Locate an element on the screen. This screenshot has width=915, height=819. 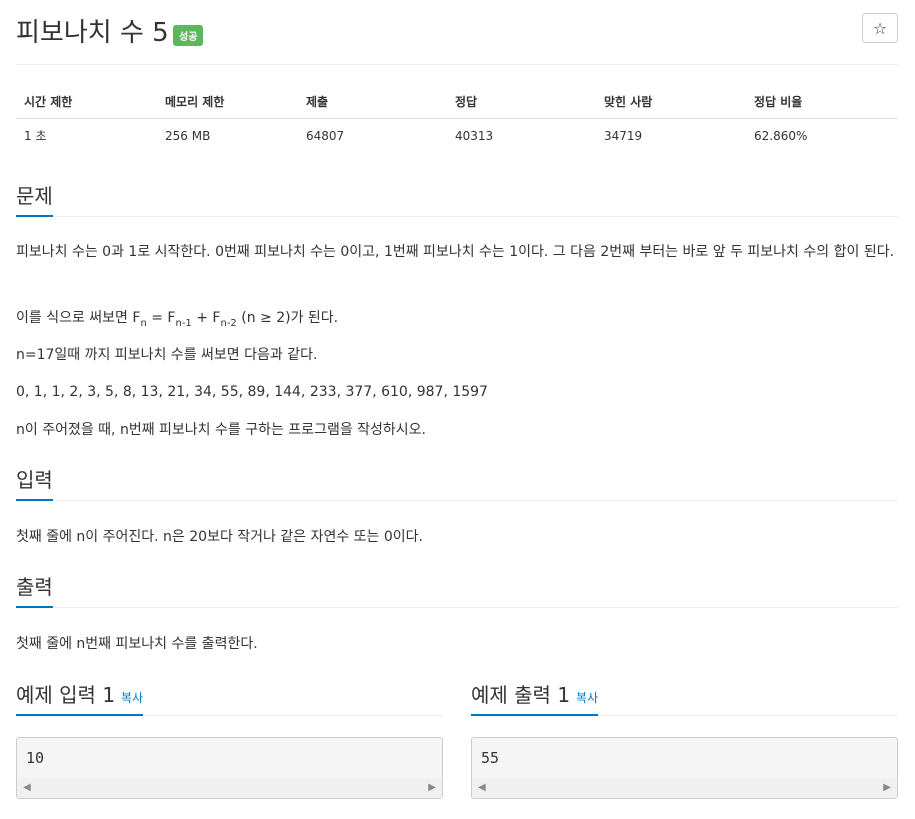
page-title: 피보나치 수 5 is located at coordinates (92, 33).